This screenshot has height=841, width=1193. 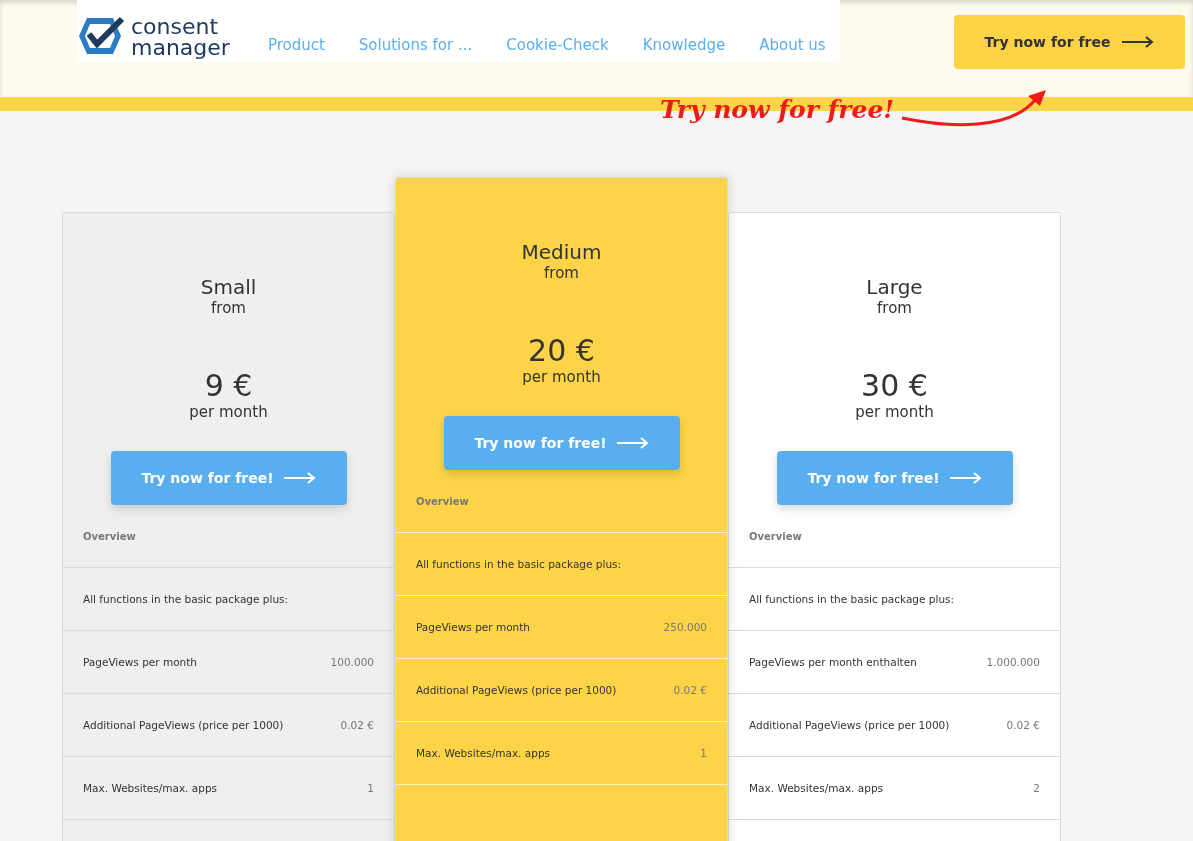 I want to click on plan-name: Small, so click(x=228, y=287).